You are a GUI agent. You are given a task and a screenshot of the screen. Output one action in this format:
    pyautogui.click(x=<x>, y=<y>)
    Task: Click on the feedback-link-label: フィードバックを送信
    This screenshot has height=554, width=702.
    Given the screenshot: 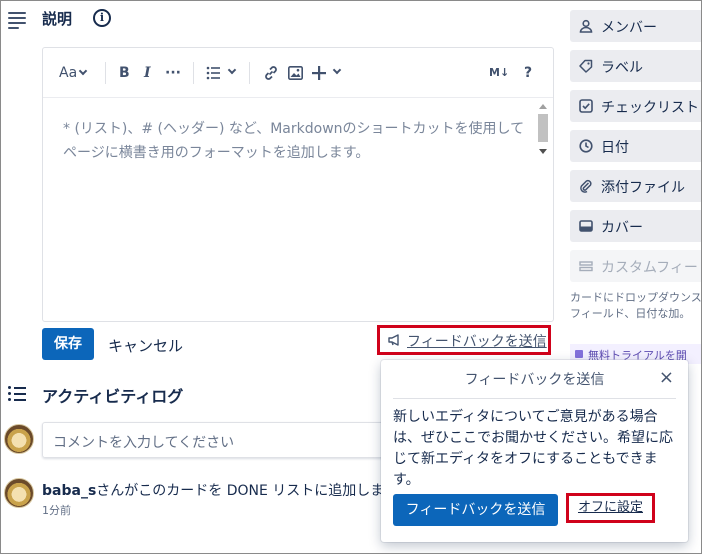 What is the action you would take?
    pyautogui.click(x=477, y=342)
    